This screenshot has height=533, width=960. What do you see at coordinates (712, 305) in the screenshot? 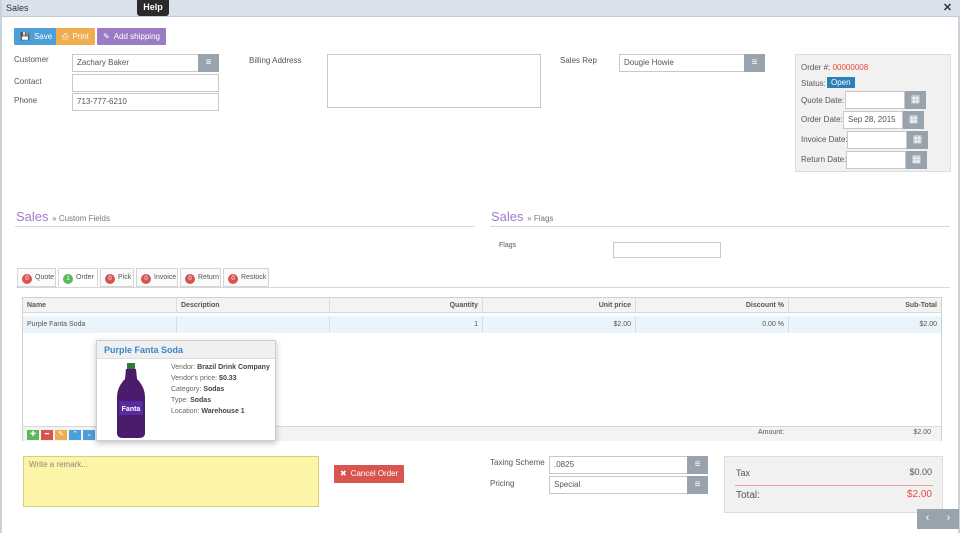
I see `column-header-discount: Discount %` at bounding box center [712, 305].